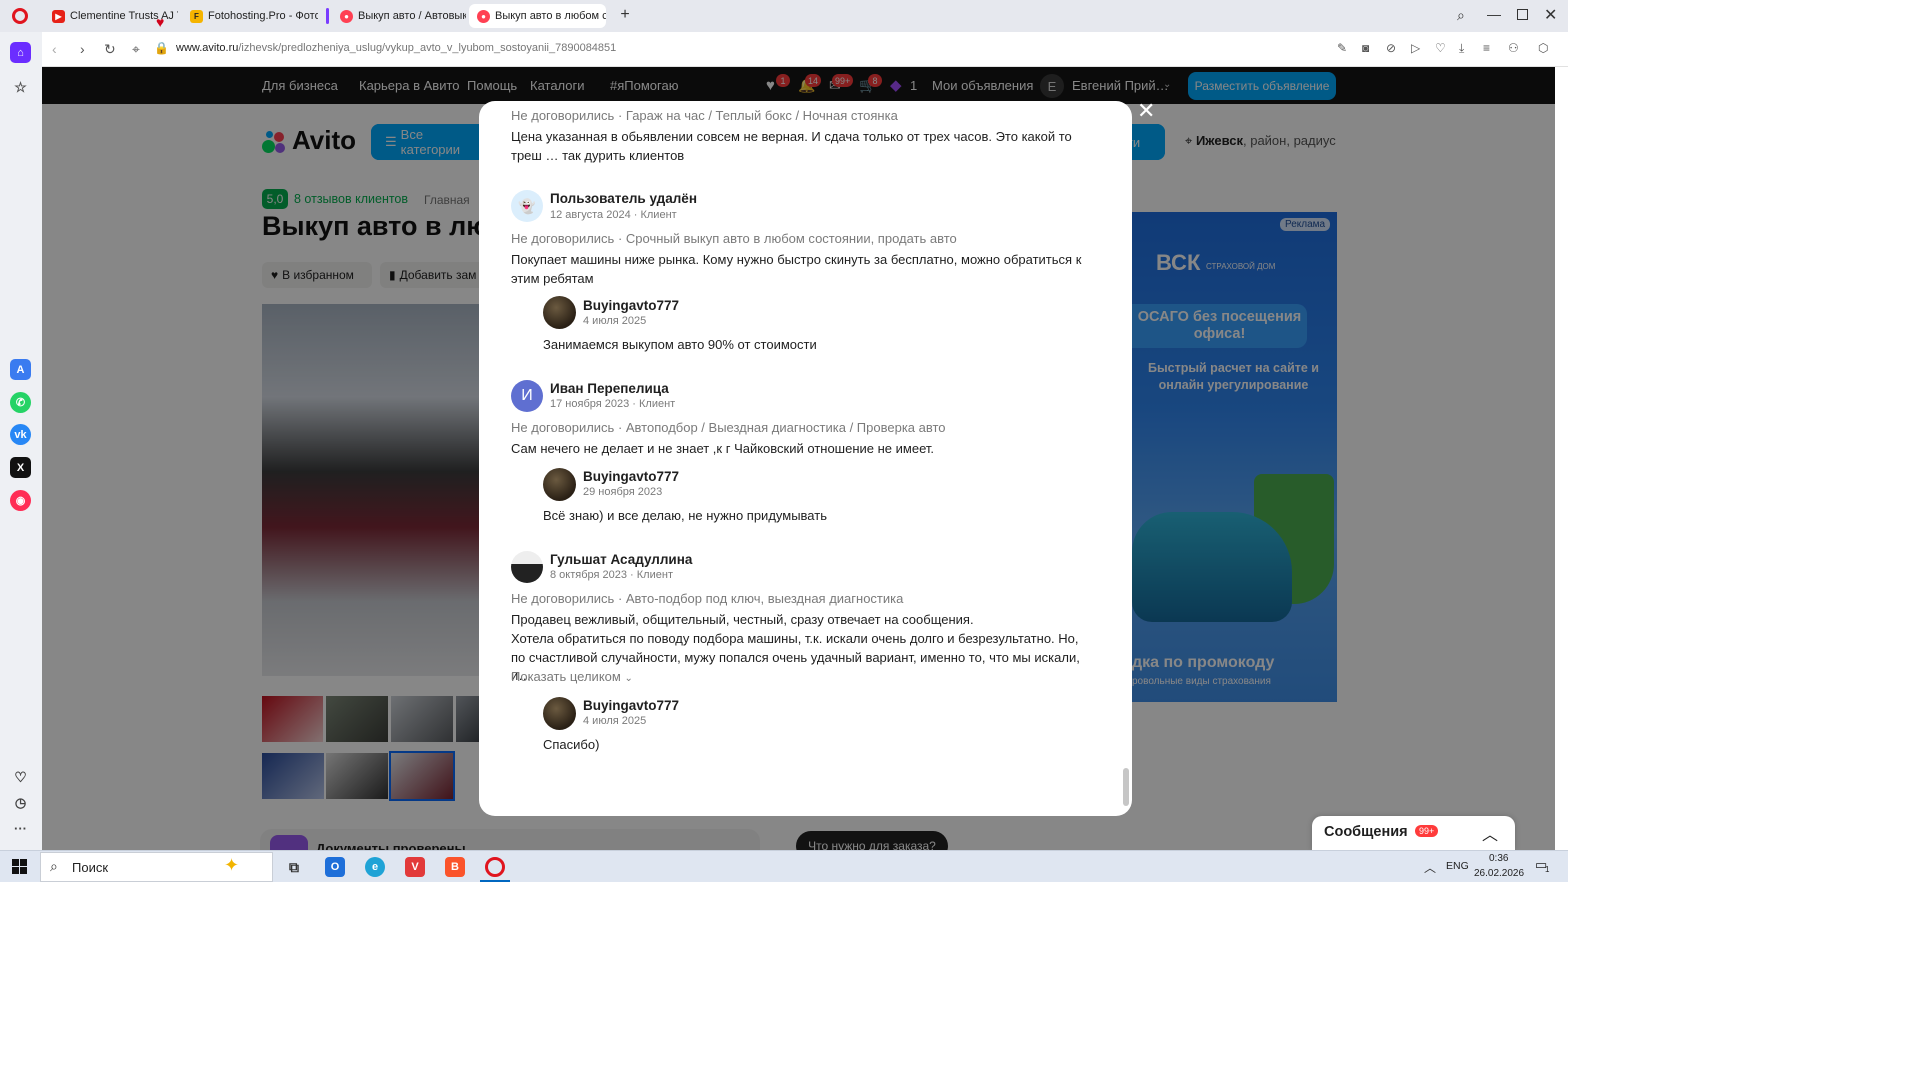 Image resolution: width=1920 pixels, height=1080 pixels. I want to click on windows-start-icon, so click(19, 866).